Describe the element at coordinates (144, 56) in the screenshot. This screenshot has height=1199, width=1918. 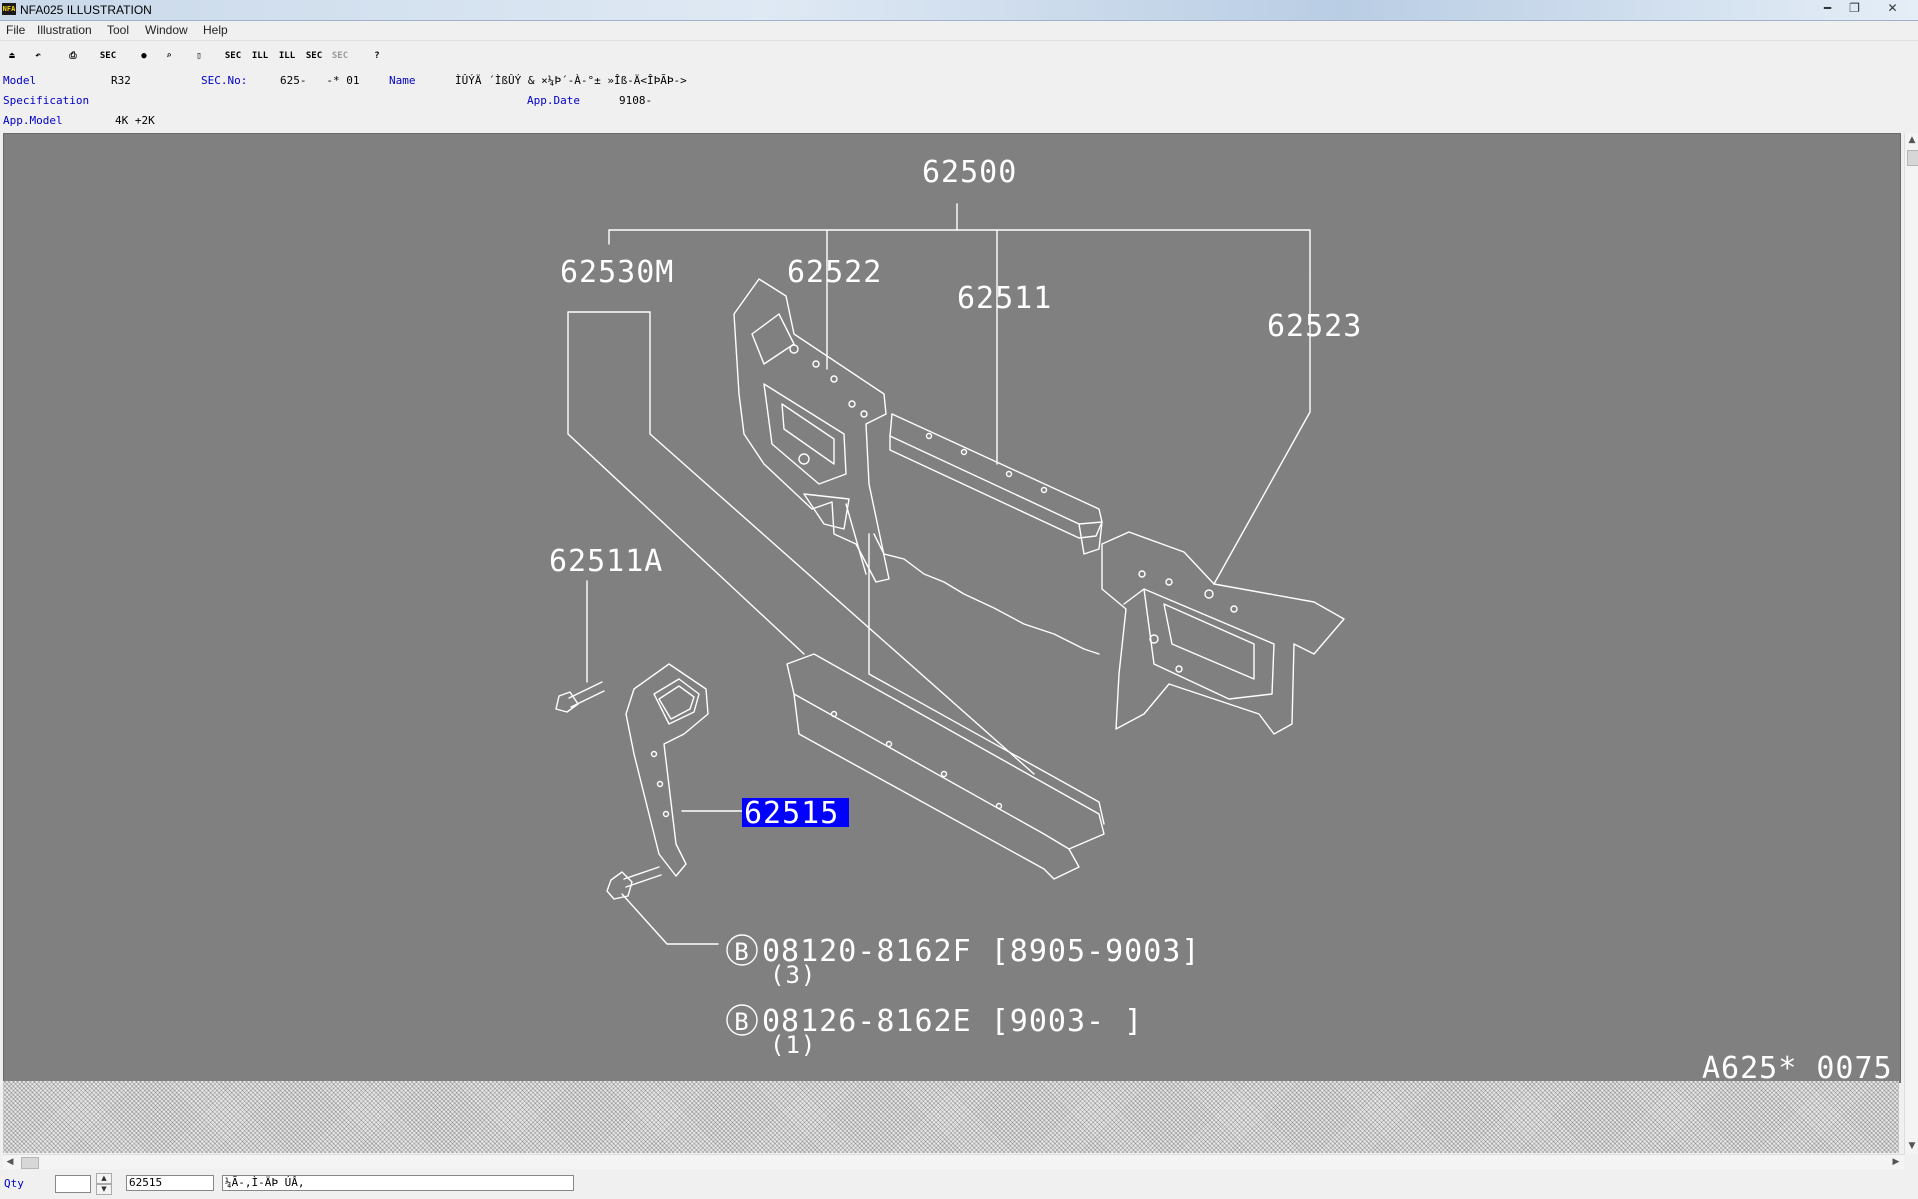
I see `circle-icon: ●` at that location.